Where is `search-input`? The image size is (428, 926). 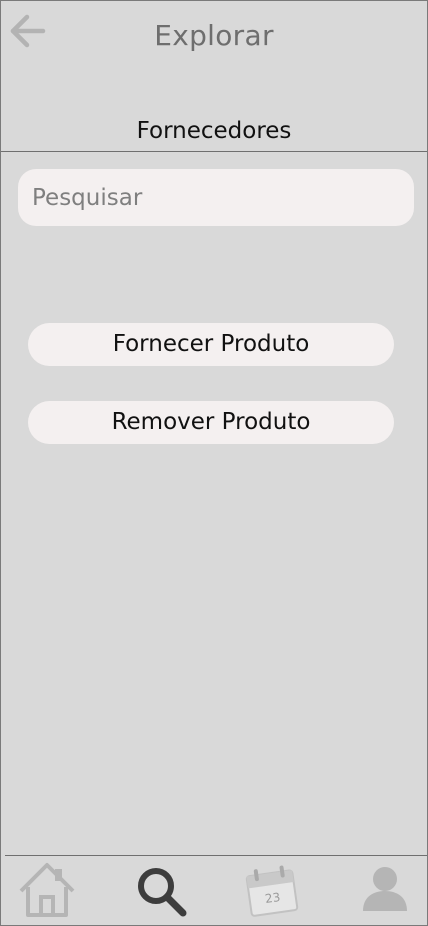
search-input is located at coordinates (216, 197).